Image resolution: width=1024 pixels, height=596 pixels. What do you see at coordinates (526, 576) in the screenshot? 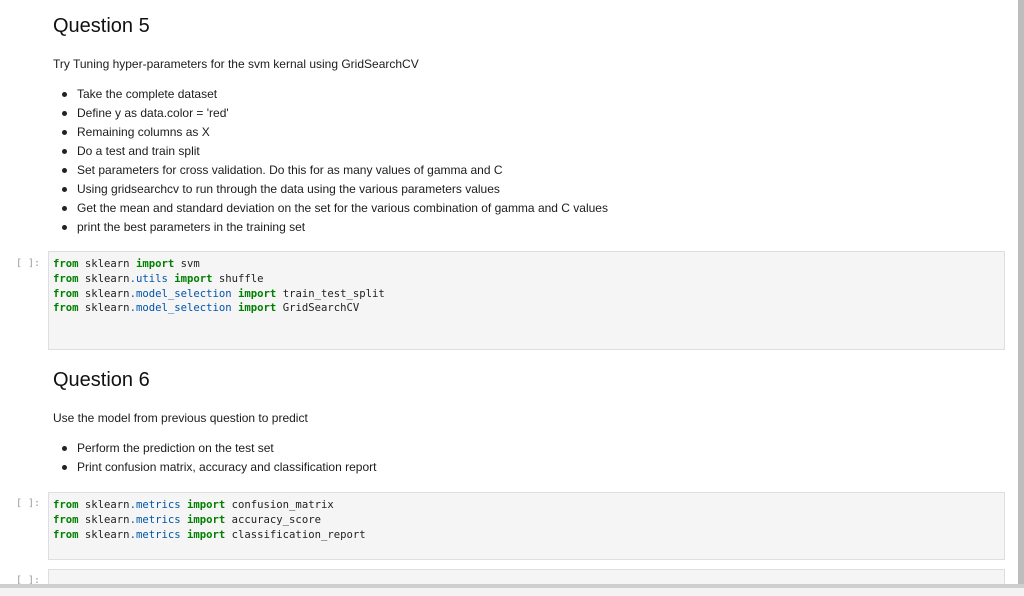
I see `code-cell-empty` at bounding box center [526, 576].